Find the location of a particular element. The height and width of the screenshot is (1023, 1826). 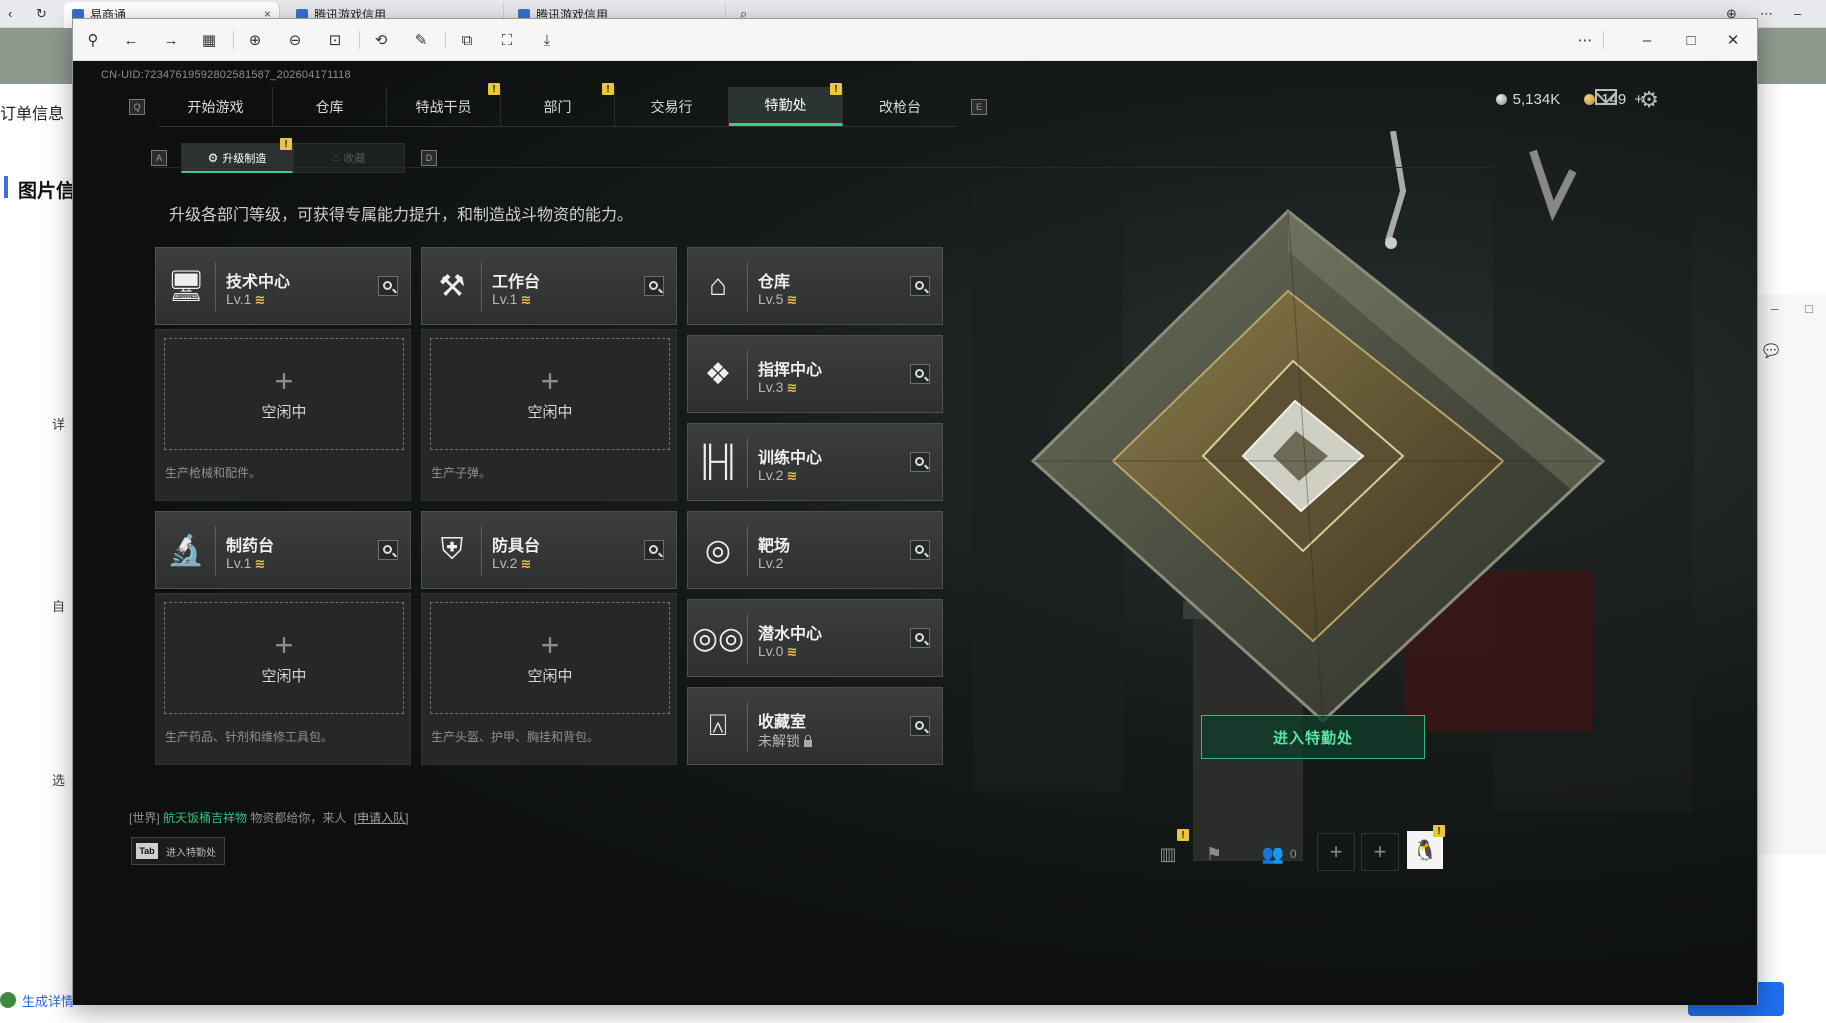

chat-player-name: 航天饭桶吉祥物 is located at coordinates (205, 818).